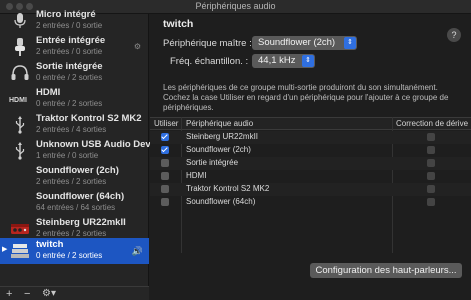  I want to click on svg-text: HDMI, so click(18, 100).